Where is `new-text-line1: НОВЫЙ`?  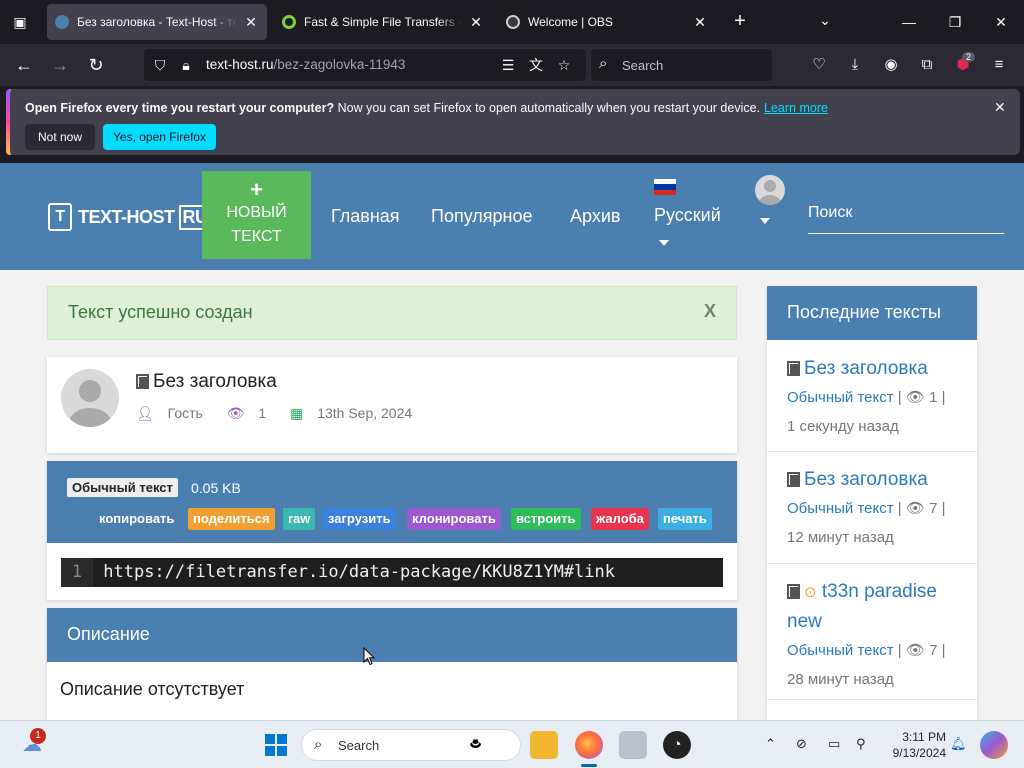
new-text-line1: НОВЫЙ is located at coordinates (256, 212).